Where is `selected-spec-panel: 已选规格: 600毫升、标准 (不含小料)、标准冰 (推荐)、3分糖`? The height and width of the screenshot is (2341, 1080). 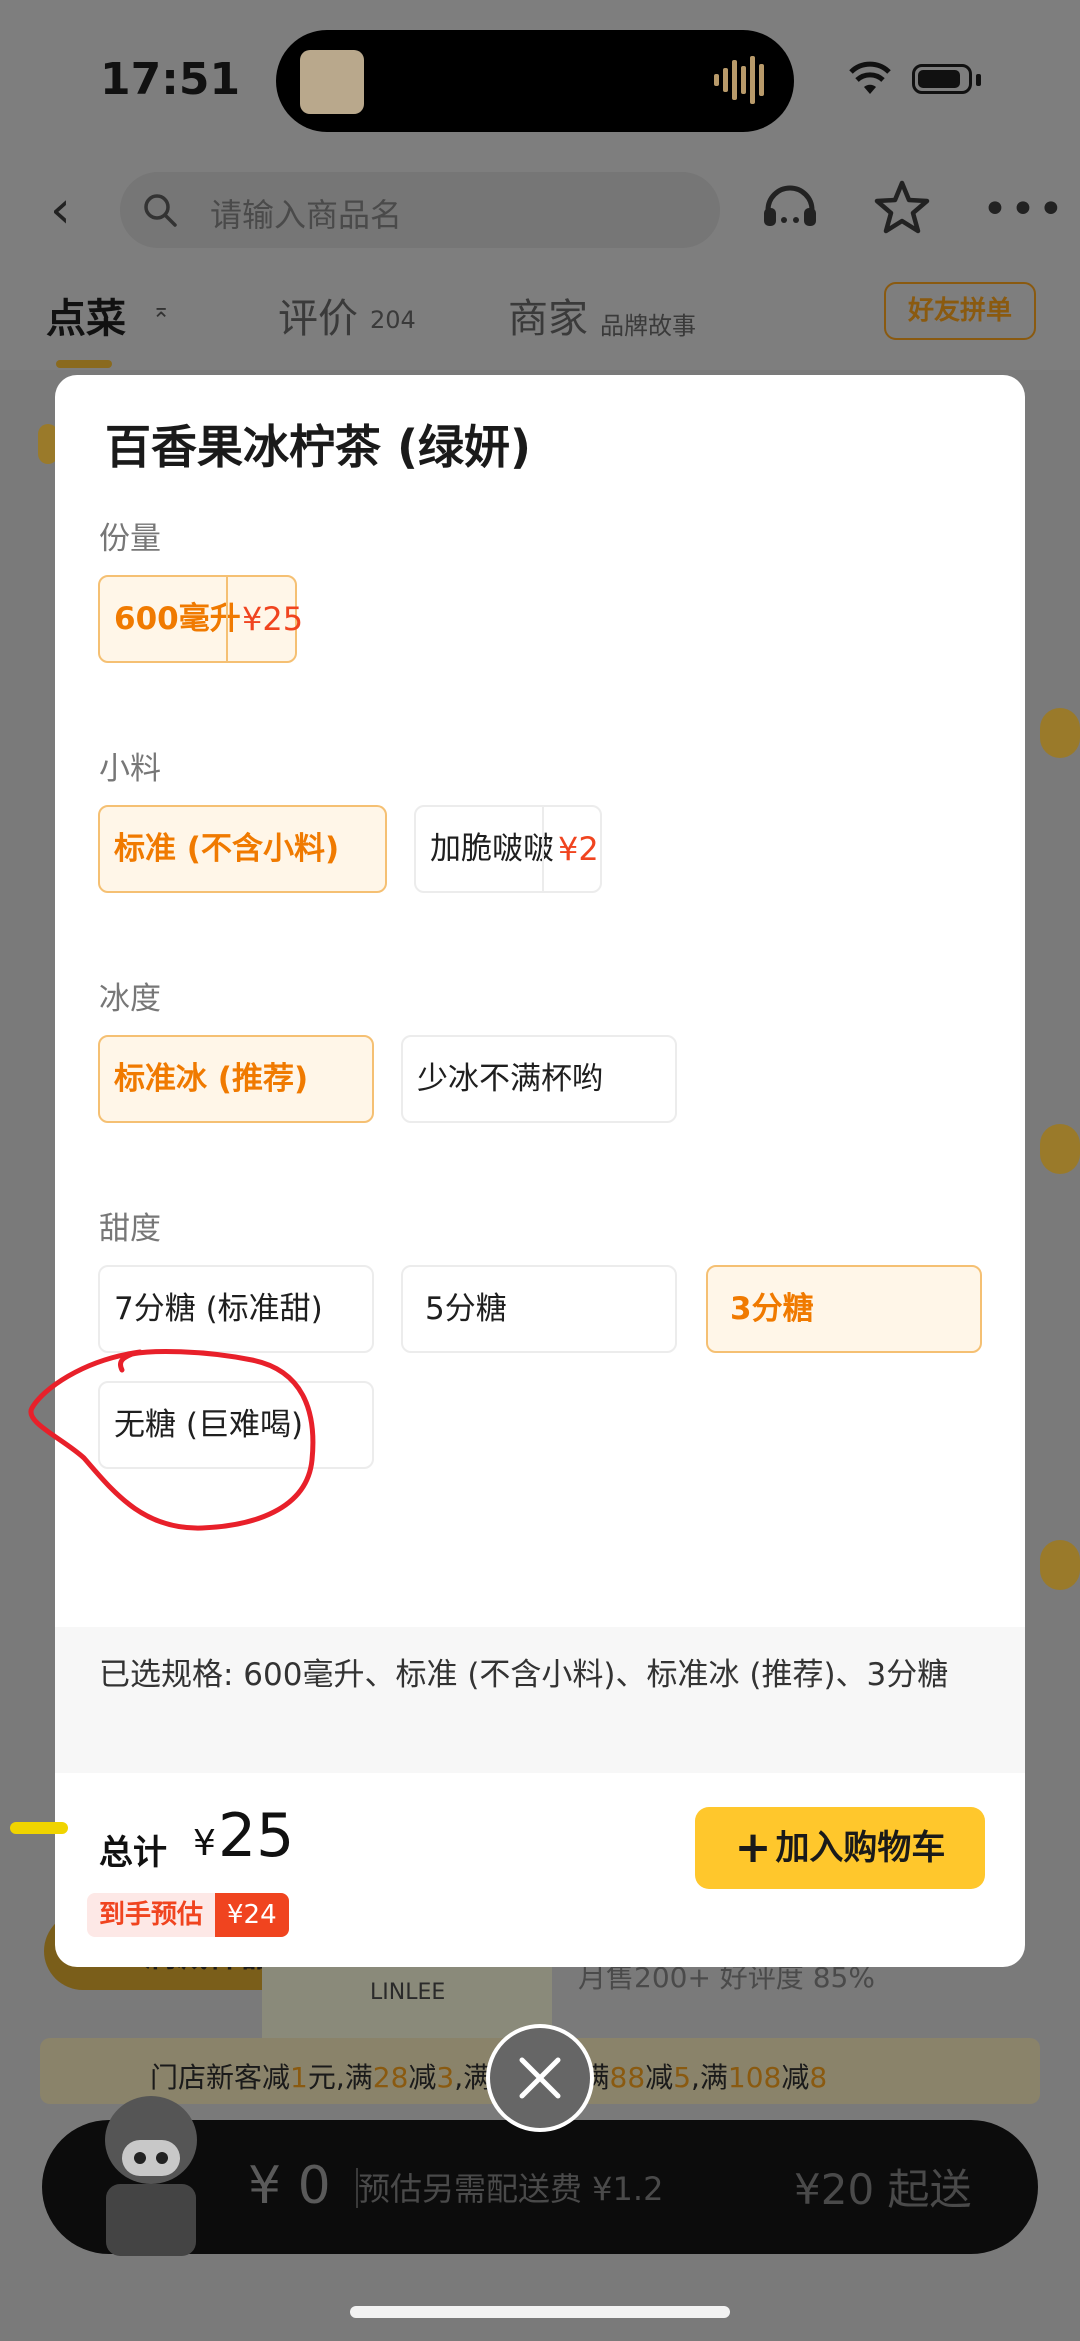 selected-spec-panel: 已选规格: 600毫升、标准 (不含小料)、标准冰 (推荐)、3分糖 is located at coordinates (540, 1700).